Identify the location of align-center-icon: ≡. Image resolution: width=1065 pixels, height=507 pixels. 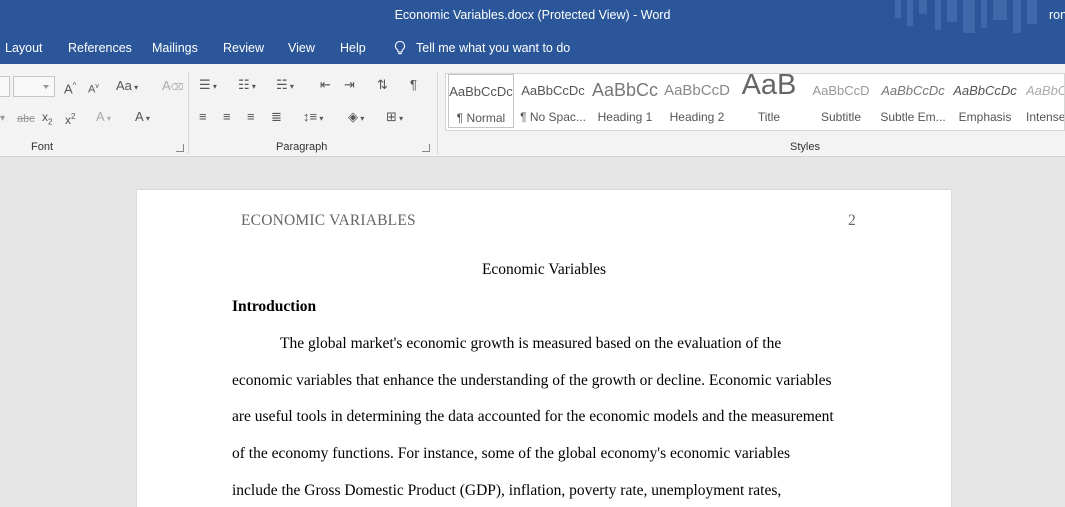
(227, 117).